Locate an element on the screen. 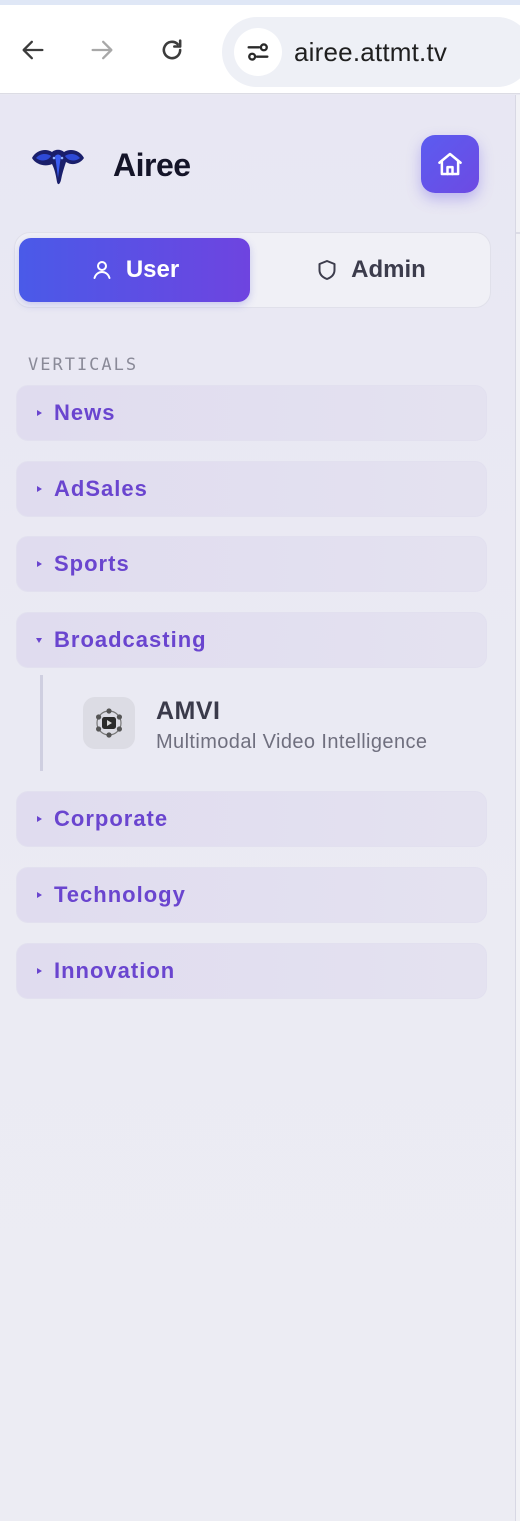 This screenshot has width=520, height=1521. arrow-right-icon is located at coordinates (102, 50).